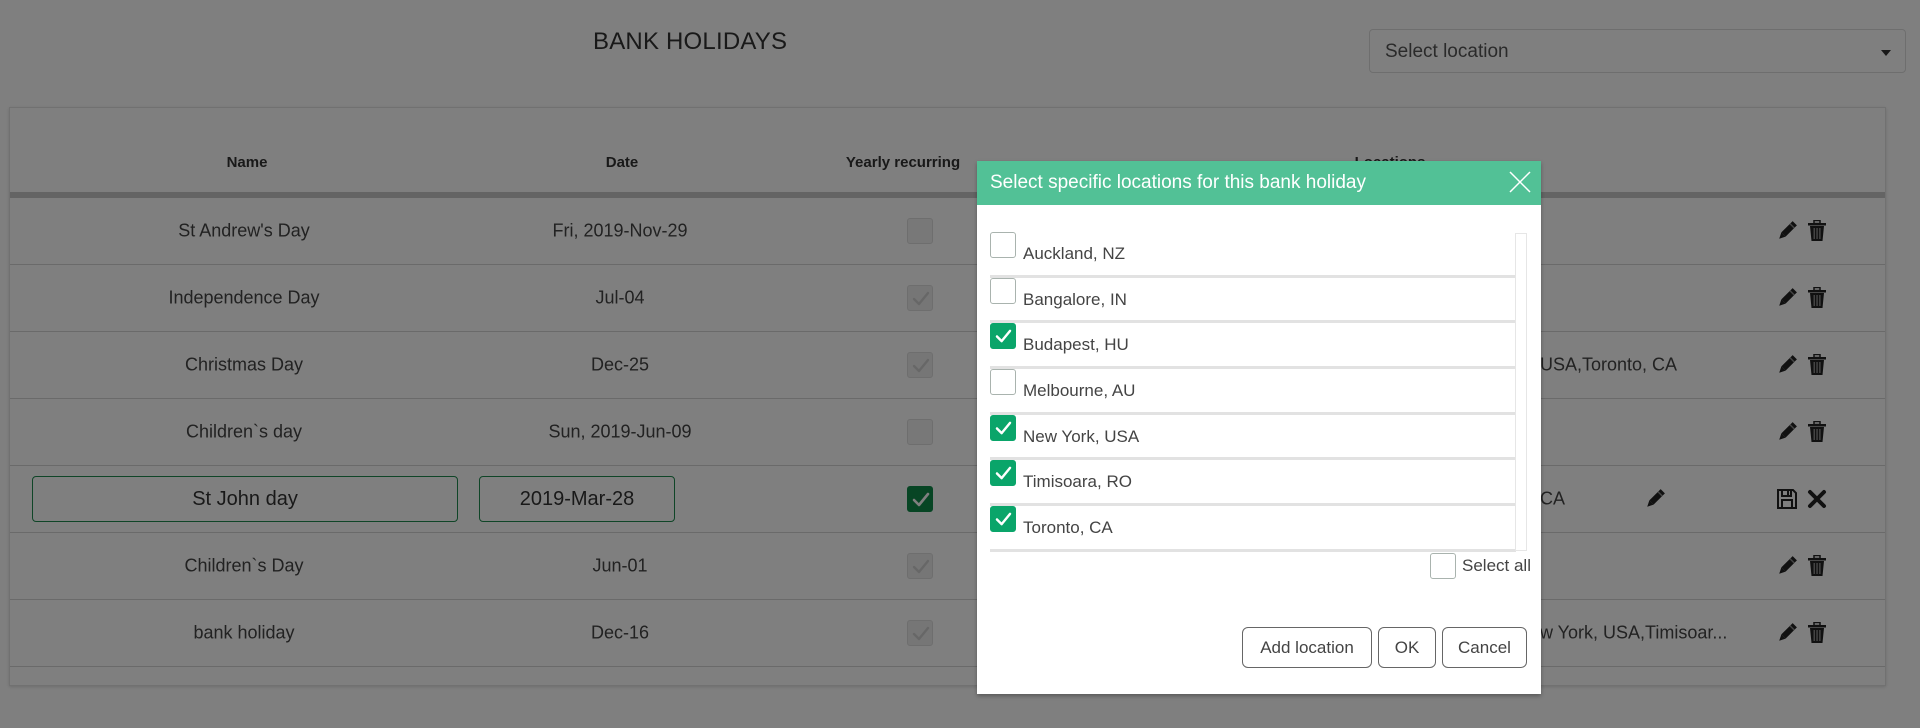  What do you see at coordinates (1081, 436) in the screenshot?
I see `location-label: New York, USA` at bounding box center [1081, 436].